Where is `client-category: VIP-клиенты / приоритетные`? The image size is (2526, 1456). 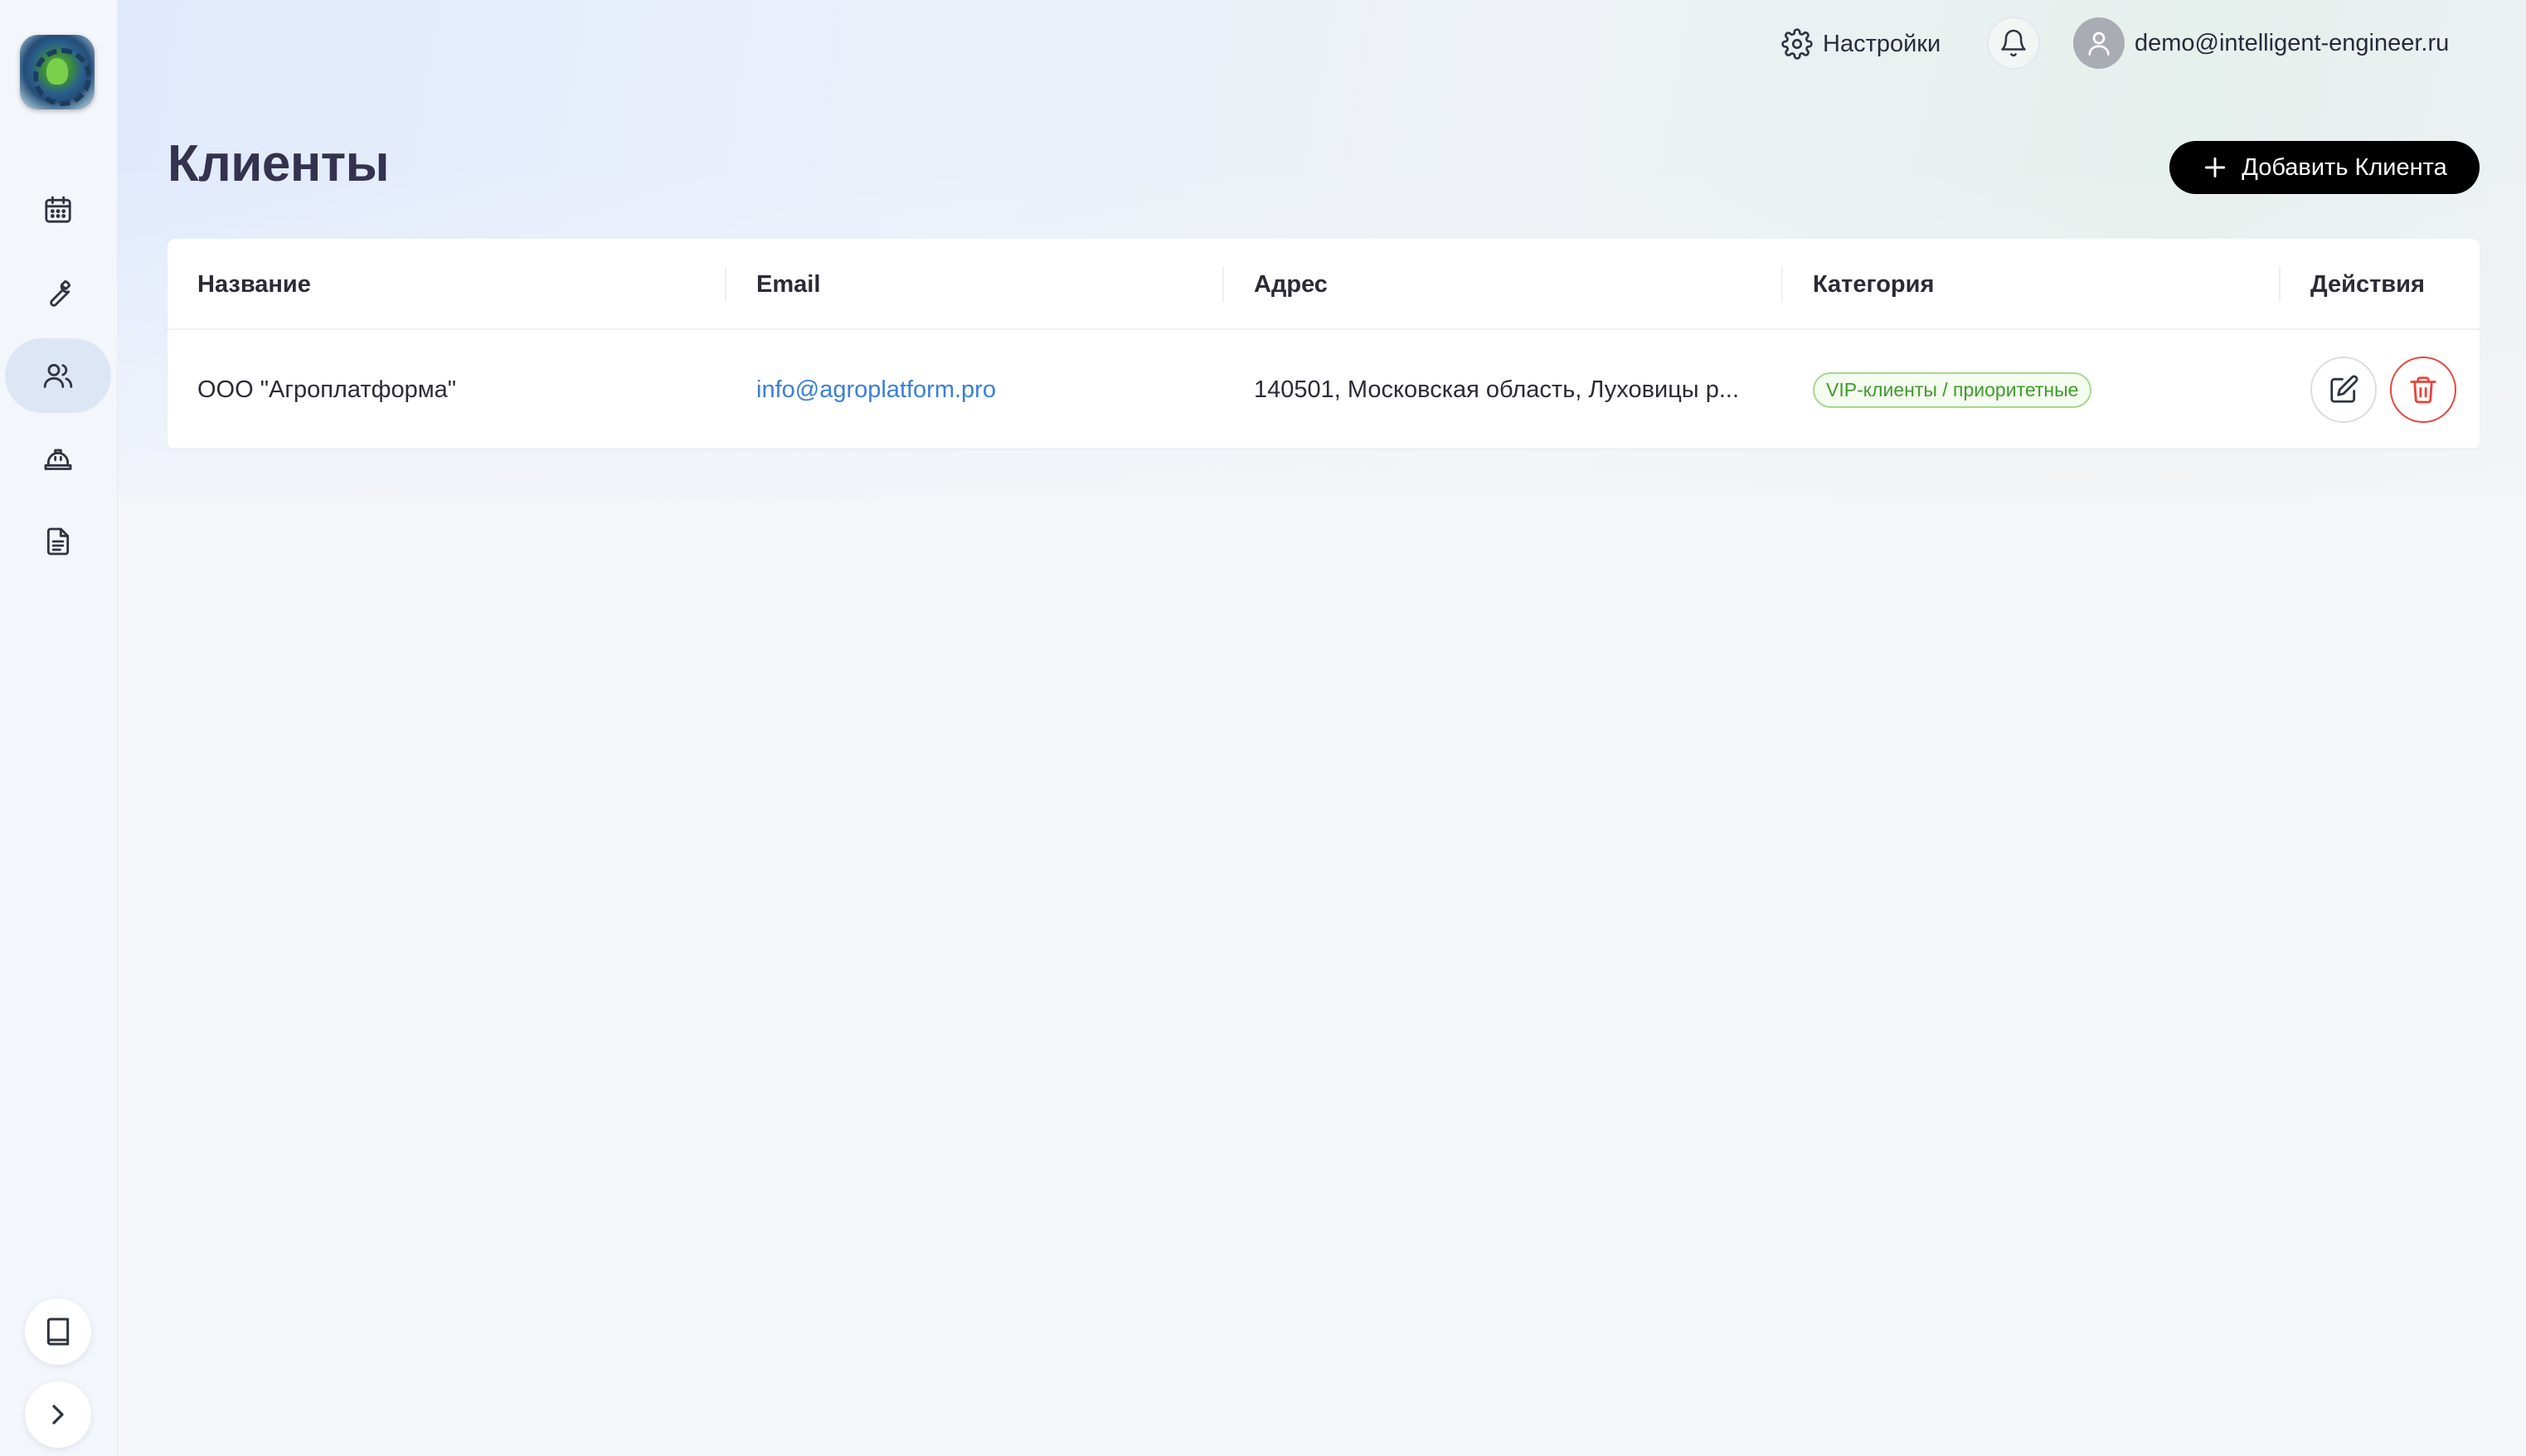 client-category: VIP-клиенты / приоритетные is located at coordinates (1952, 389).